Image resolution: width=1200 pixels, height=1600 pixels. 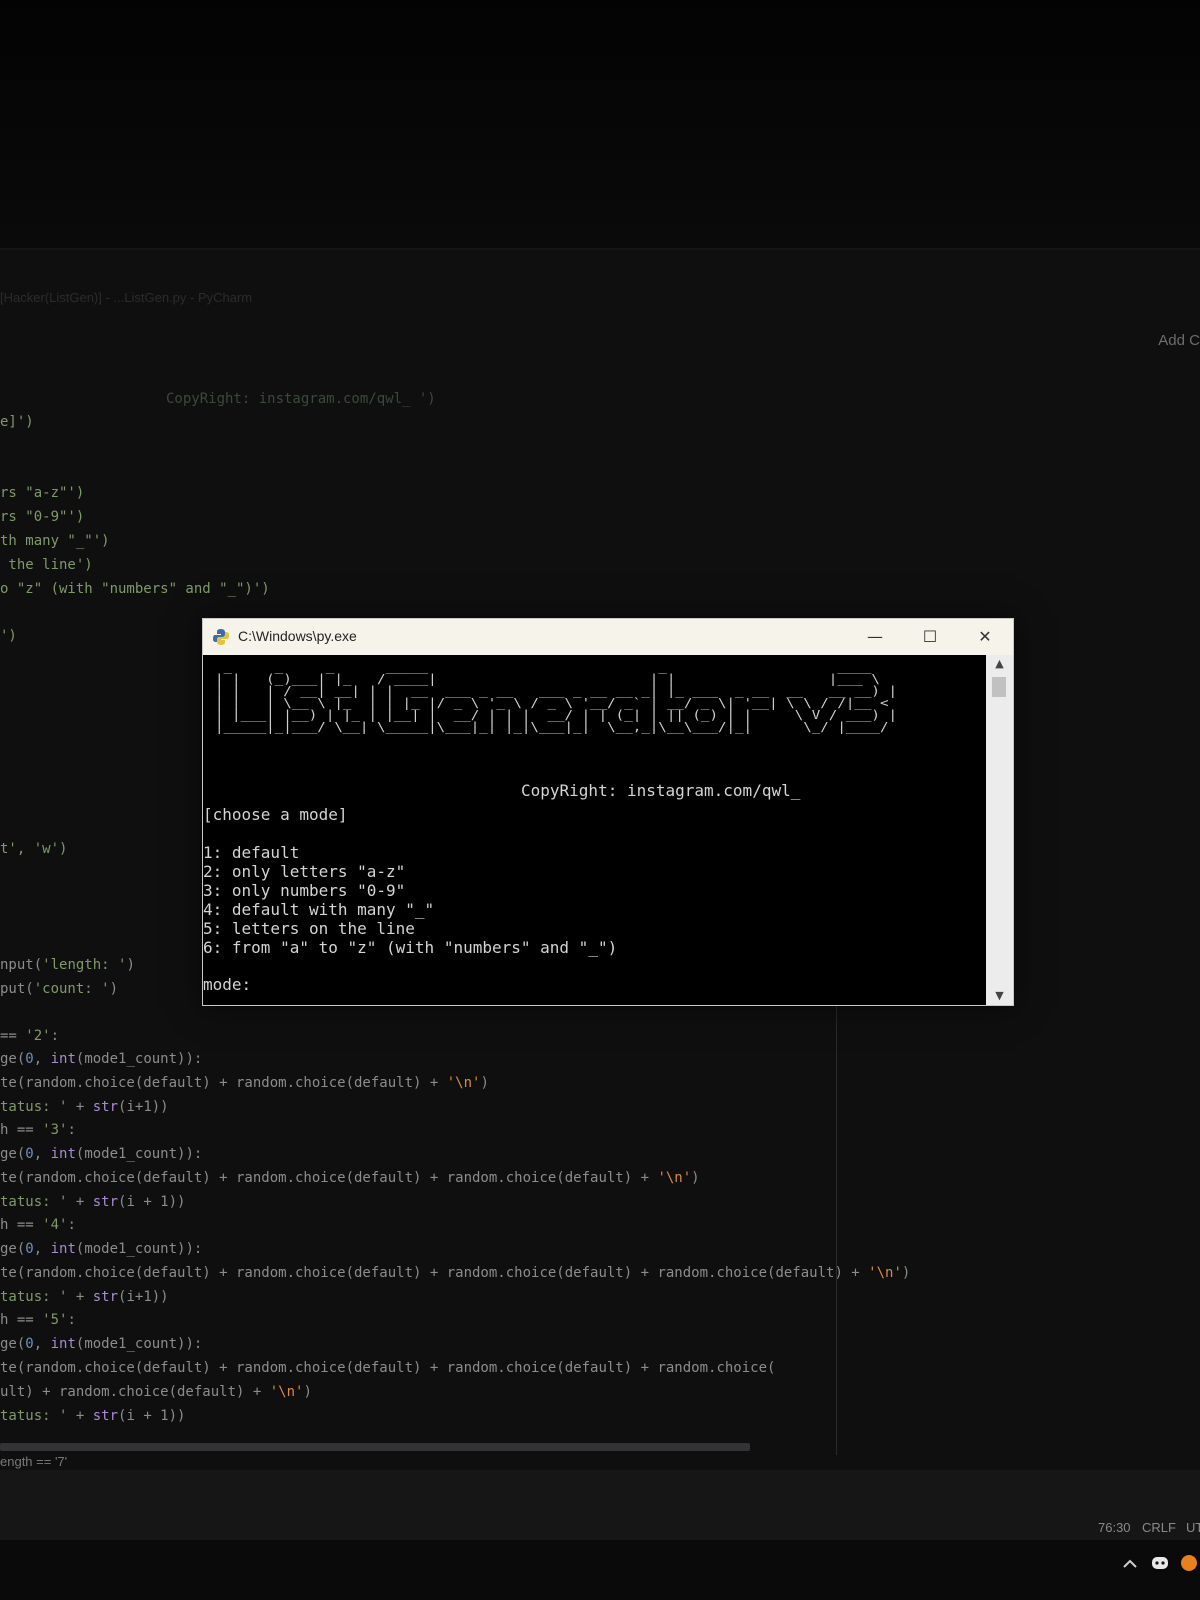 I want to click on code-line: '), so click(x=8, y=636).